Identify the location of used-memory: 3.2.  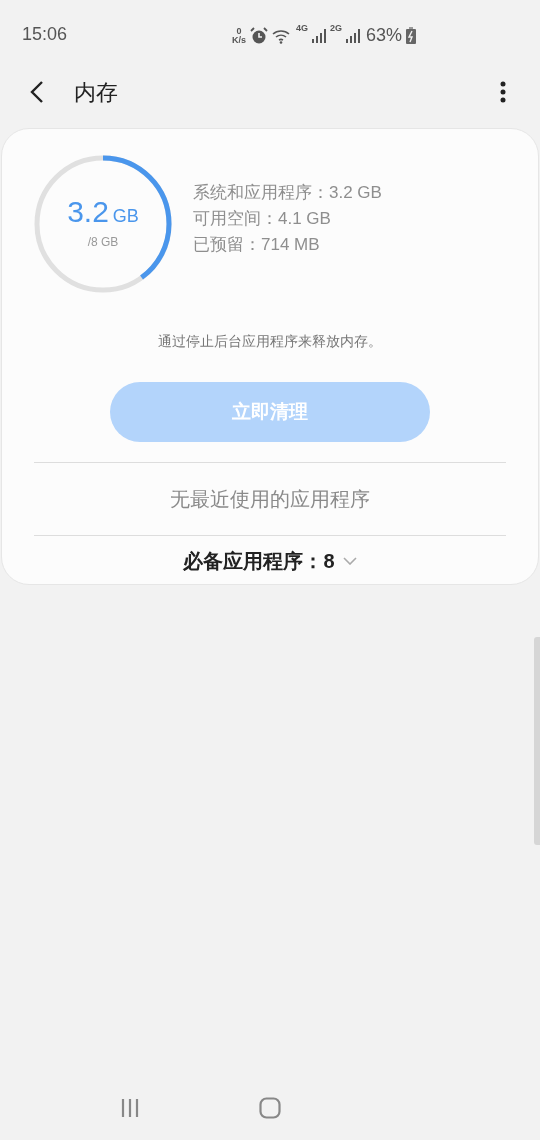
(88, 212).